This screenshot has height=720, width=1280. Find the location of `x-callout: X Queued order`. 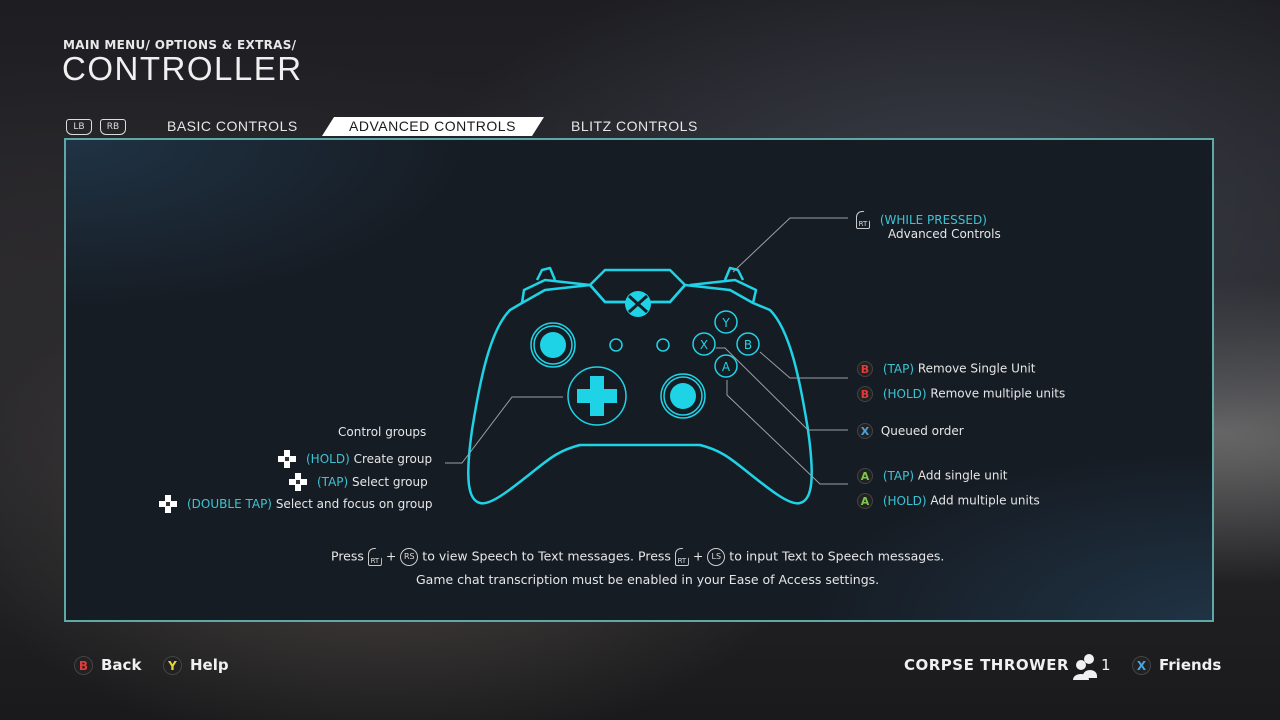

x-callout: X Queued order is located at coordinates (910, 431).